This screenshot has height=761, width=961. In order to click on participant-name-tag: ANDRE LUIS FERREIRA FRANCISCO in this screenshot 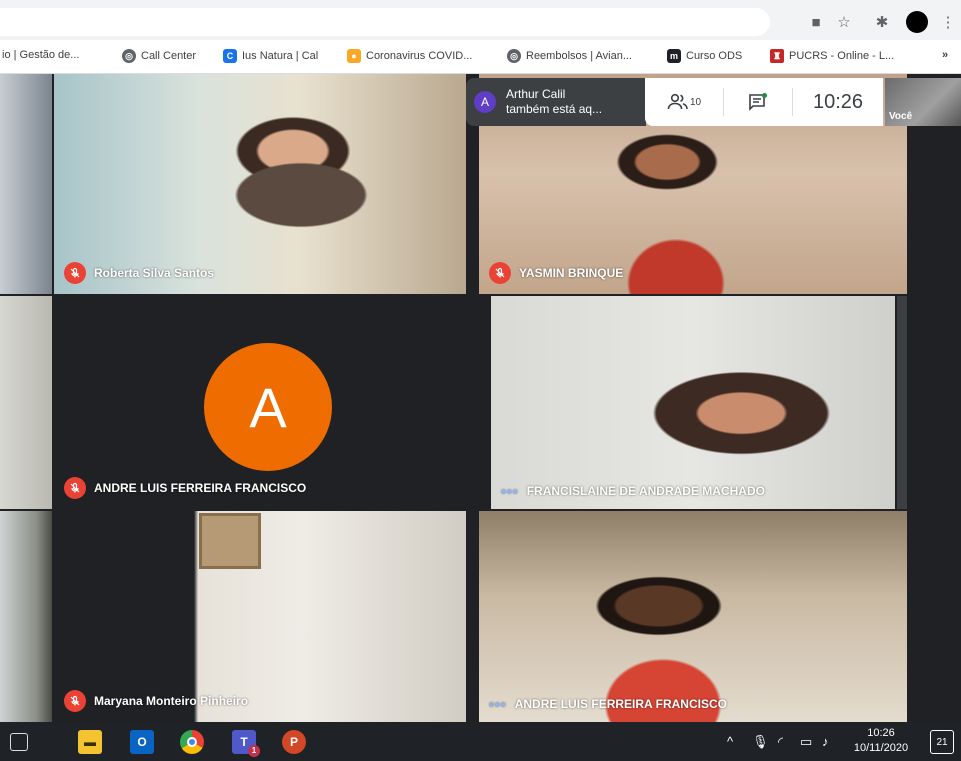, I will do `click(185, 488)`.